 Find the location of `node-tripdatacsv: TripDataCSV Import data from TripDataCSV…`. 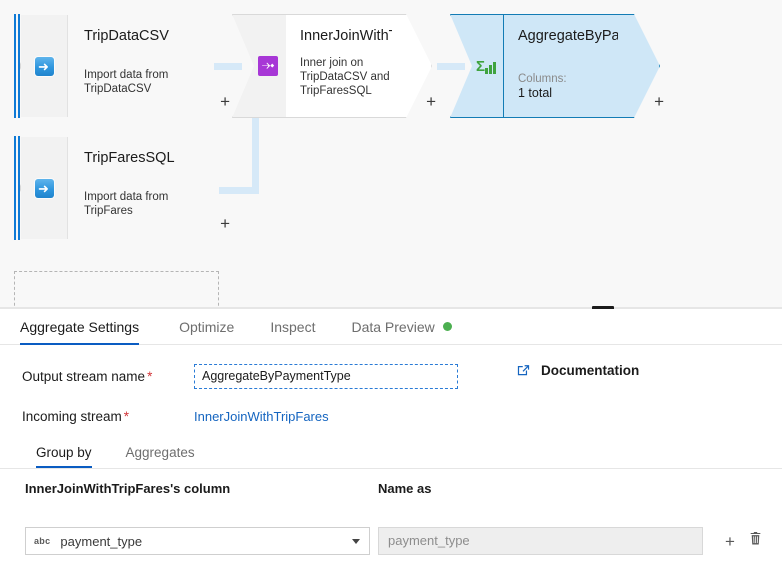

node-tripdatacsv: TripDataCSV Import data from TripDataCSV… is located at coordinates (122, 66).